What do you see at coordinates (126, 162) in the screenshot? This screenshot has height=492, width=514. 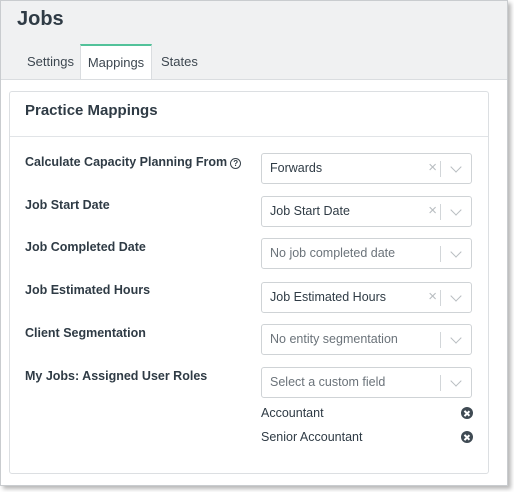 I see `capacity-planning-label-text: Calculate Capacity Planning From` at bounding box center [126, 162].